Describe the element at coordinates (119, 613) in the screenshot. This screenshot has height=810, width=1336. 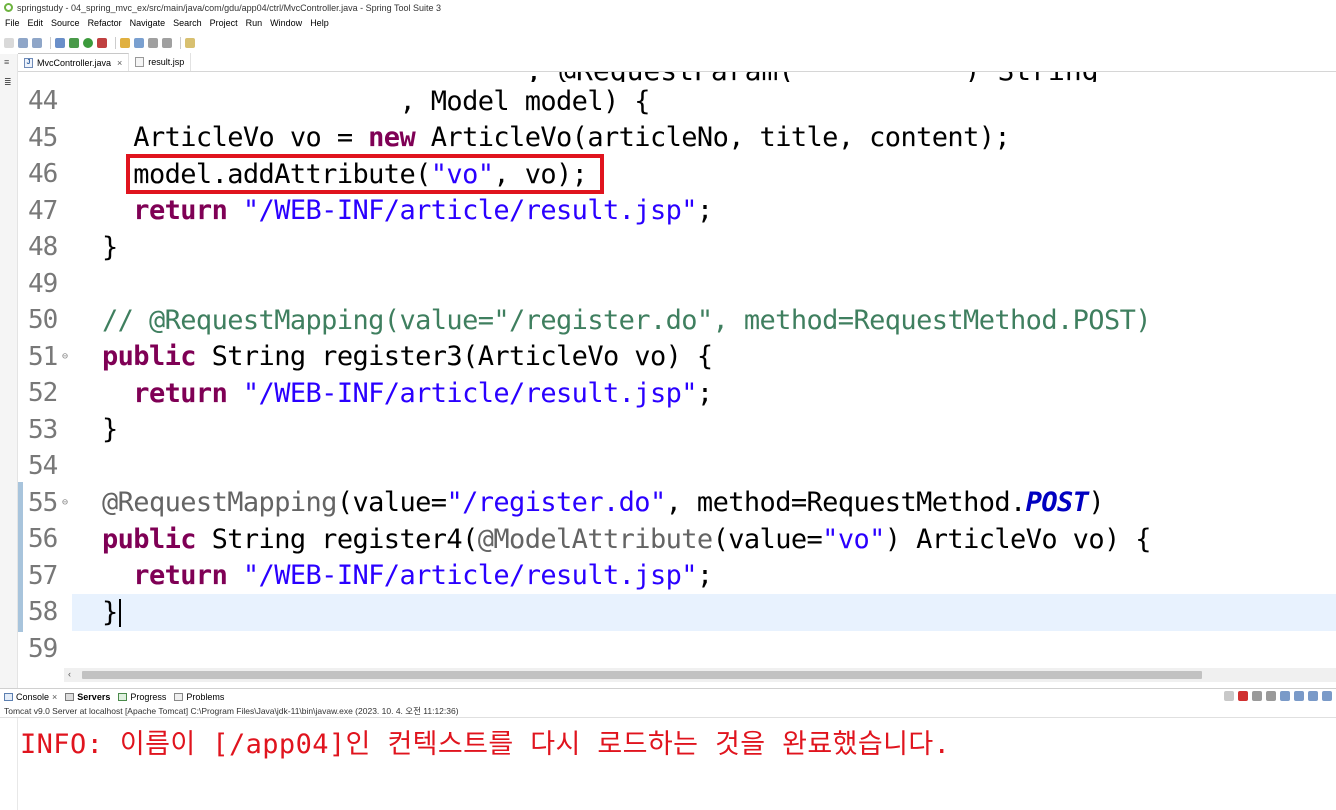
I see `text-cursor` at that location.